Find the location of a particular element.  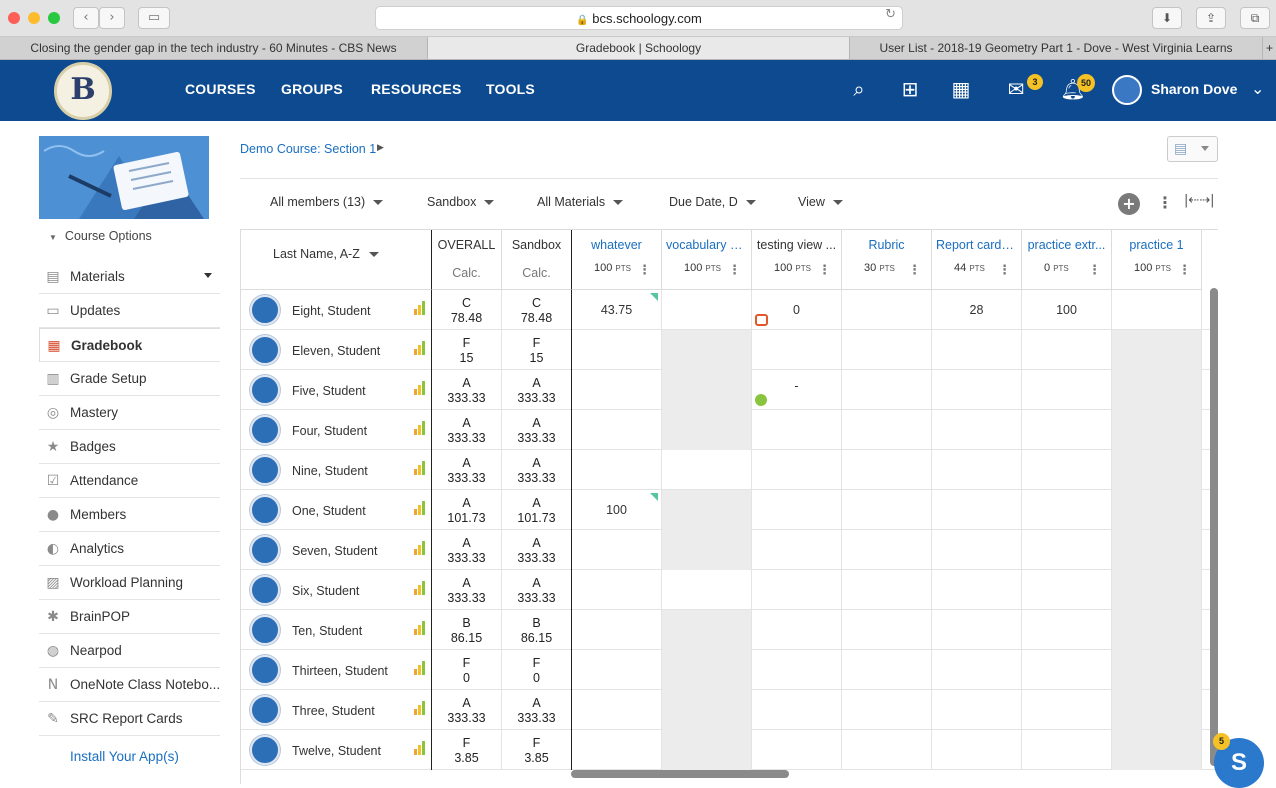

sidebar-item-mastery: ◎ Mastery is located at coordinates (129, 413).